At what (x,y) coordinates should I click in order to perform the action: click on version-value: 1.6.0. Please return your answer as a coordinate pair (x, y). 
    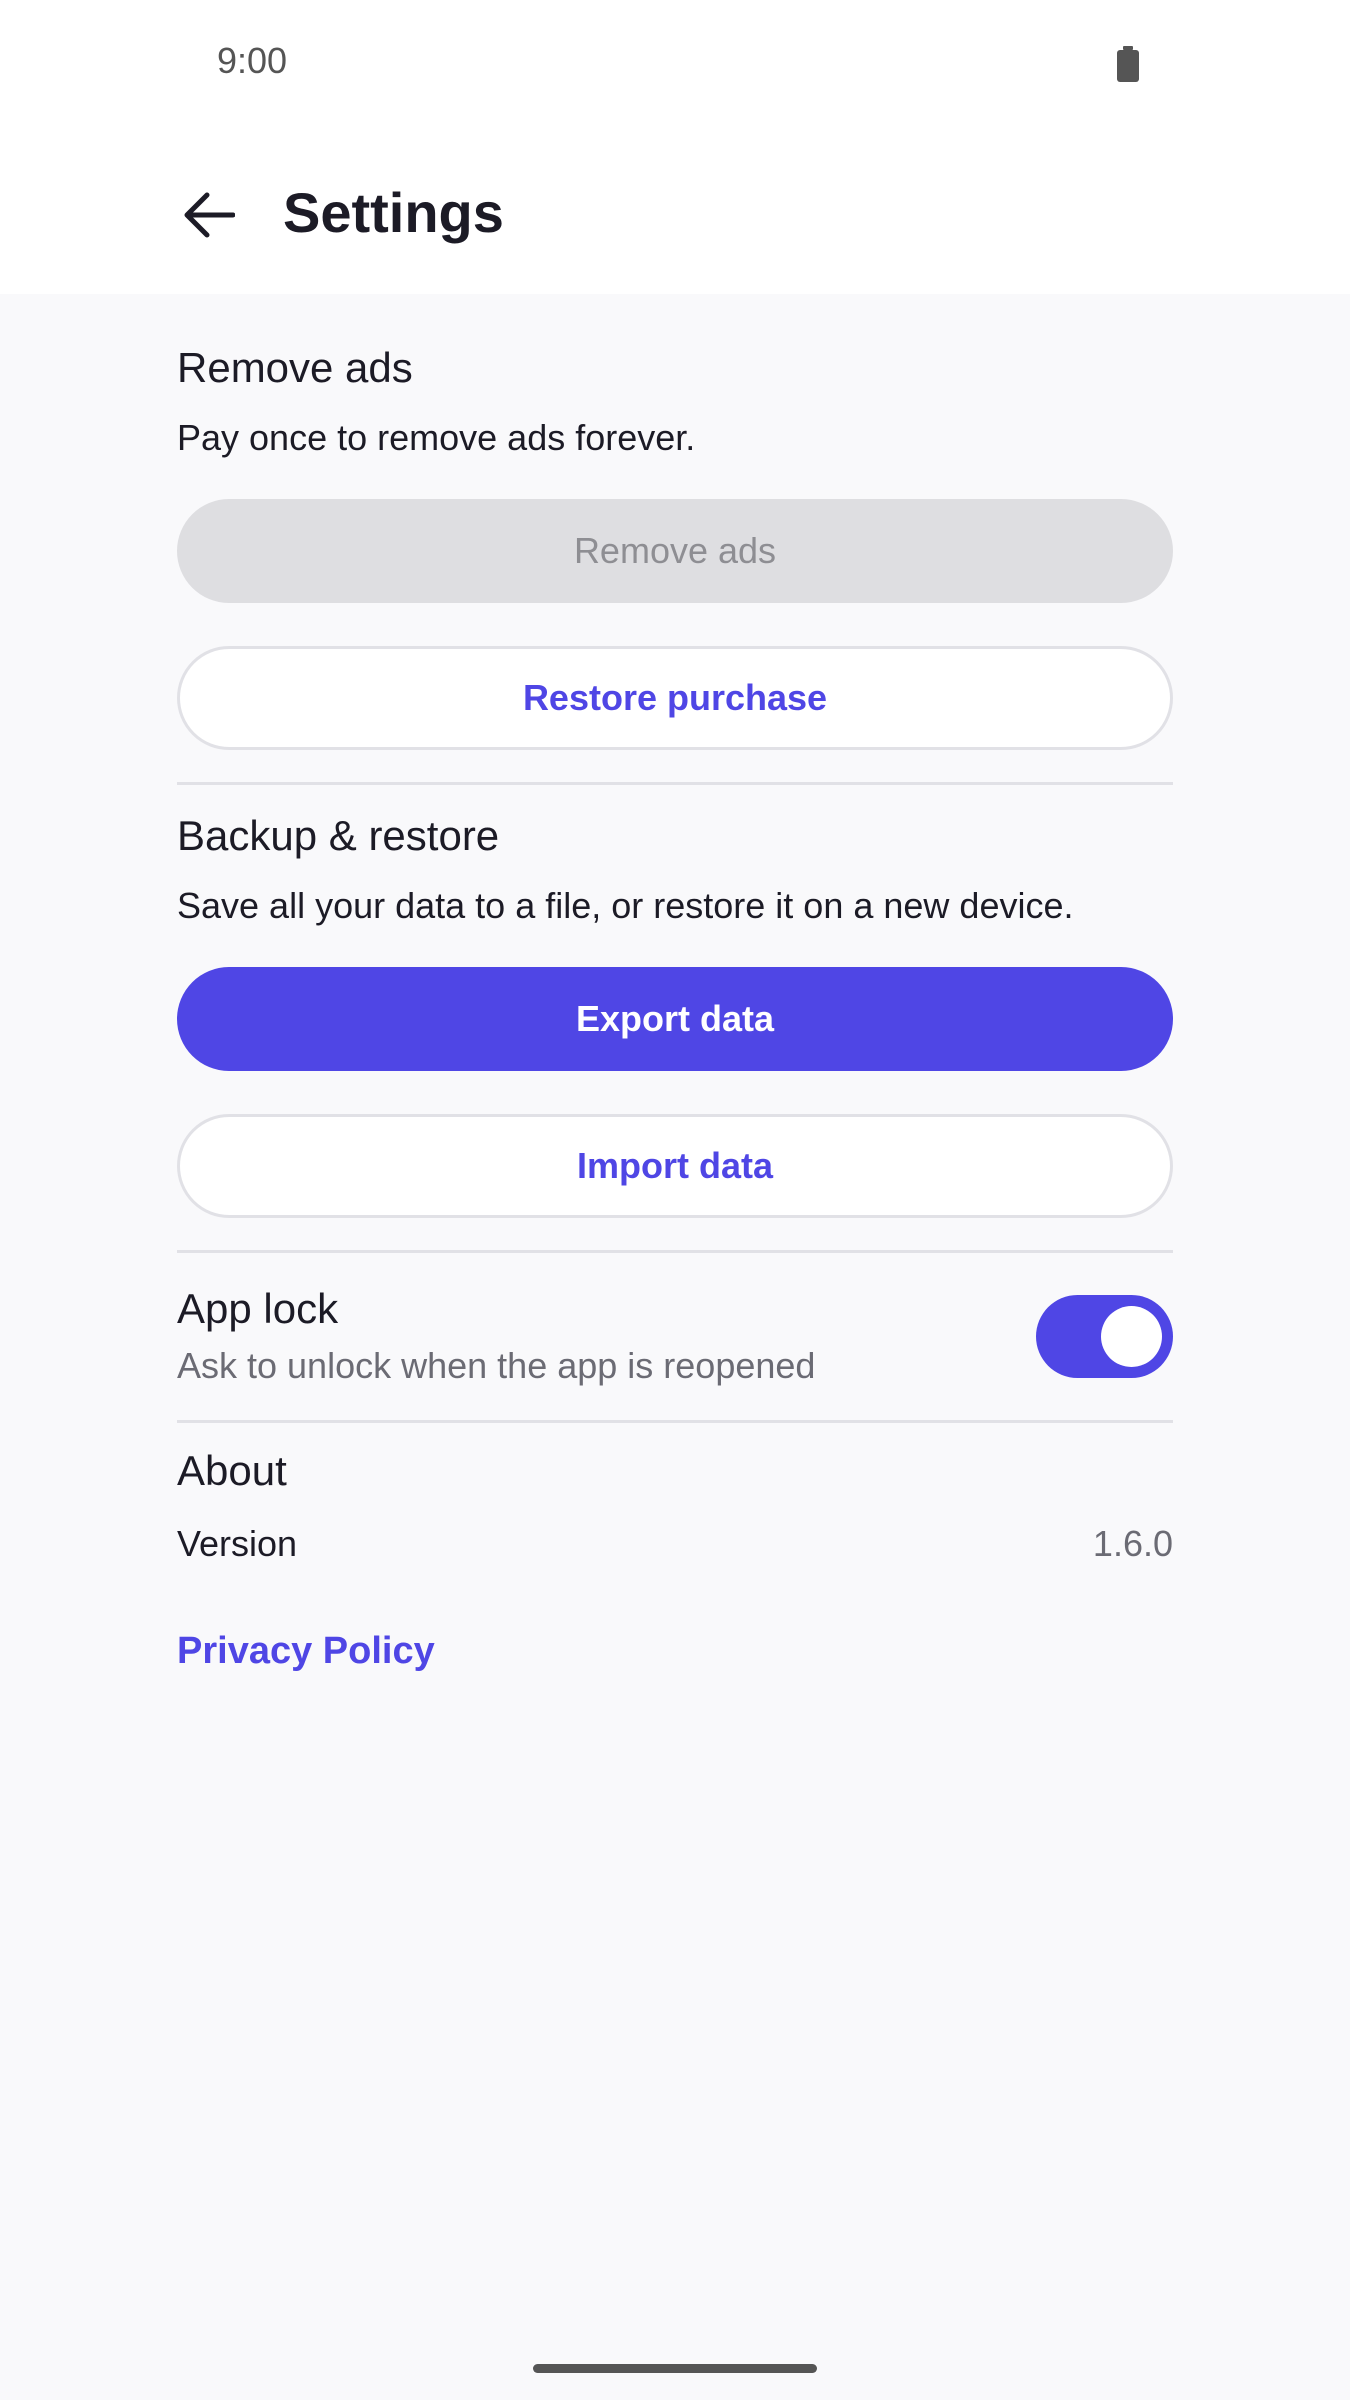
    Looking at the image, I should click on (1132, 1543).